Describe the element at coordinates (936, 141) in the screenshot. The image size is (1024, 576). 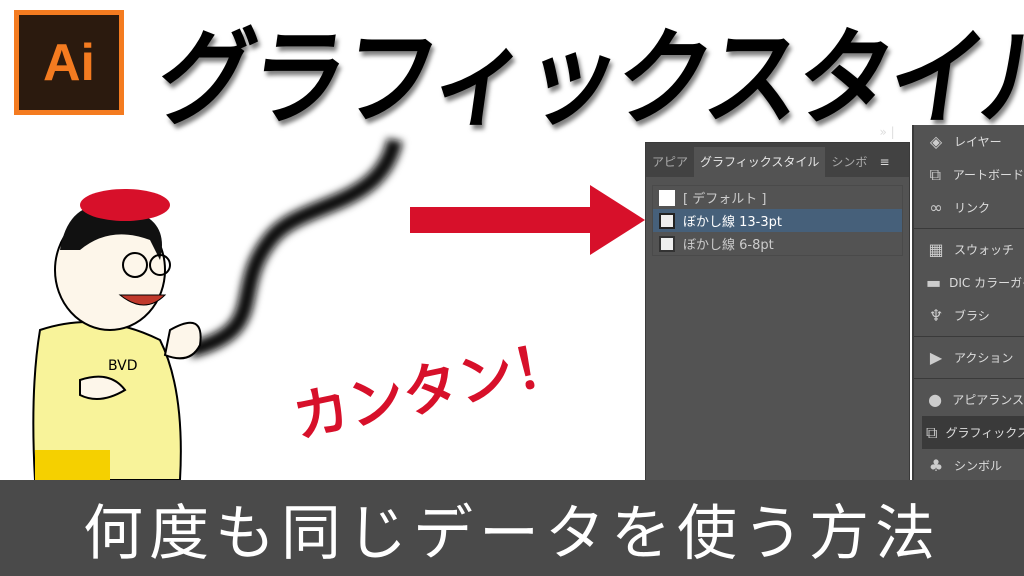
I see `layers-icon: ◈` at that location.